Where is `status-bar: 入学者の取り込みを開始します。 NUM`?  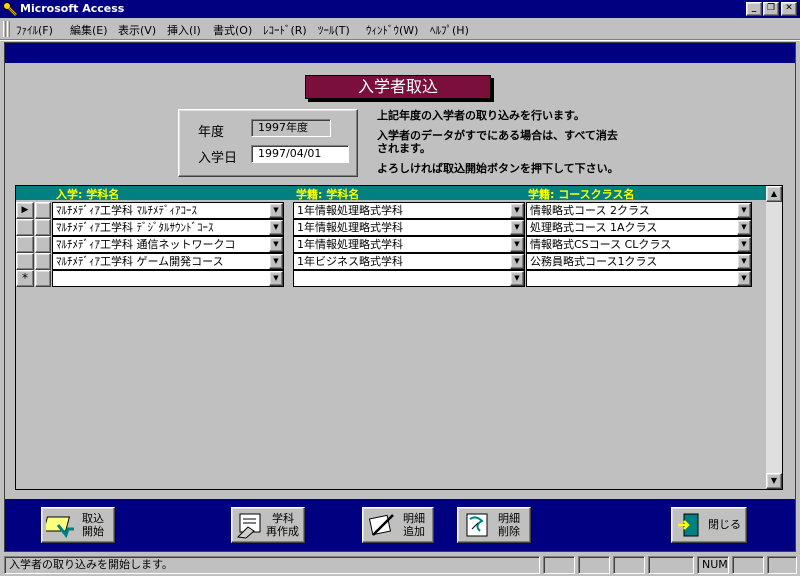 status-bar: 入学者の取り込みを開始します。 NUM is located at coordinates (400, 565).